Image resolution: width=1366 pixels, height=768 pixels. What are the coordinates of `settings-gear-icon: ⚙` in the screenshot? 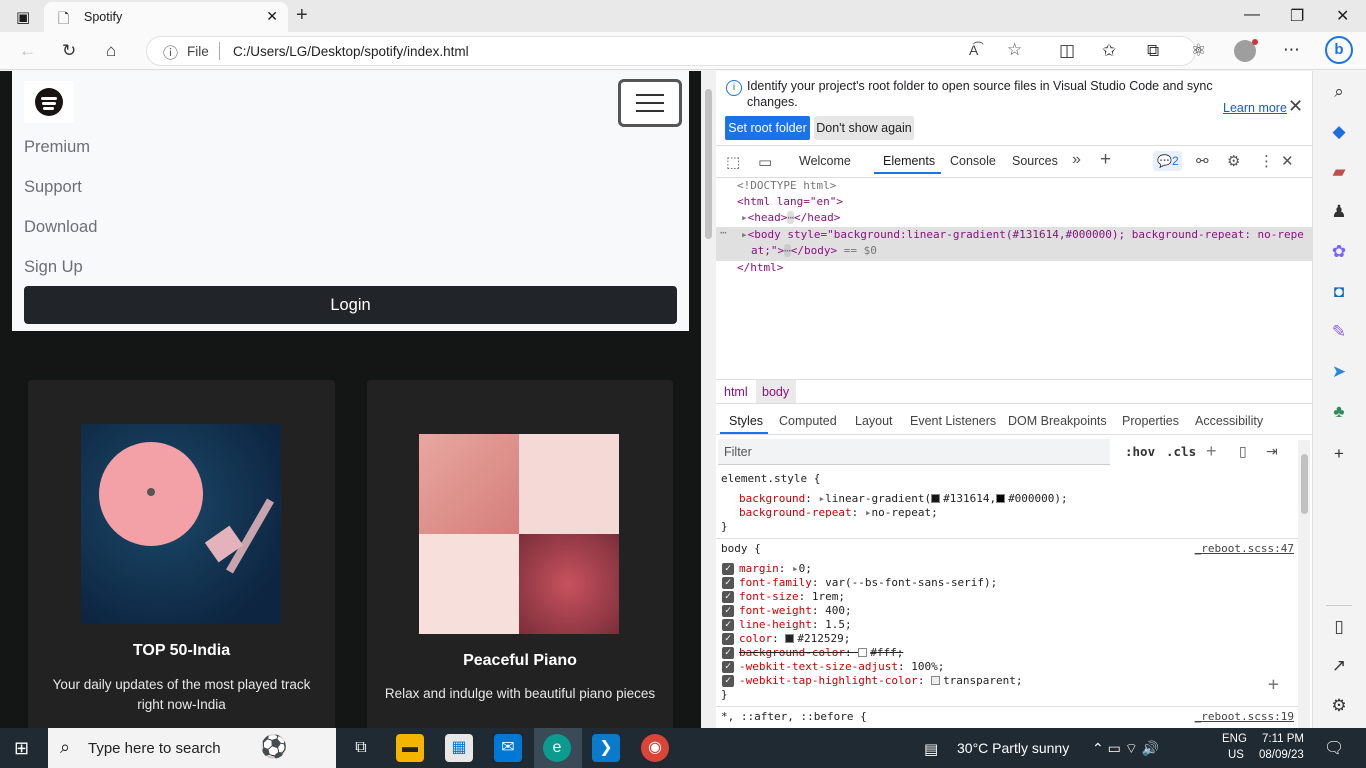 It's located at (1233, 161).